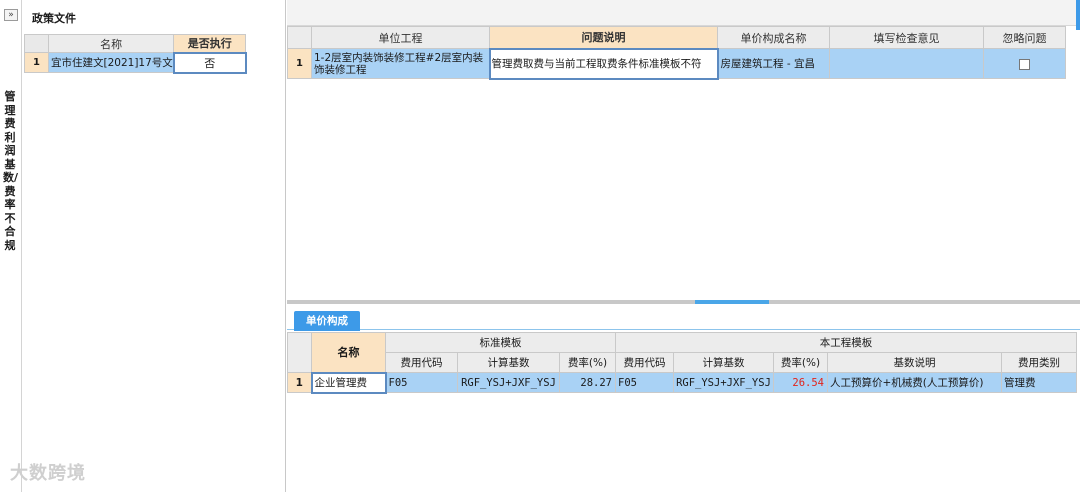 The width and height of the screenshot is (1080, 492). Describe the element at coordinates (914, 362) in the screenshot. I see `column-header-base-desc: 基数说明` at that location.